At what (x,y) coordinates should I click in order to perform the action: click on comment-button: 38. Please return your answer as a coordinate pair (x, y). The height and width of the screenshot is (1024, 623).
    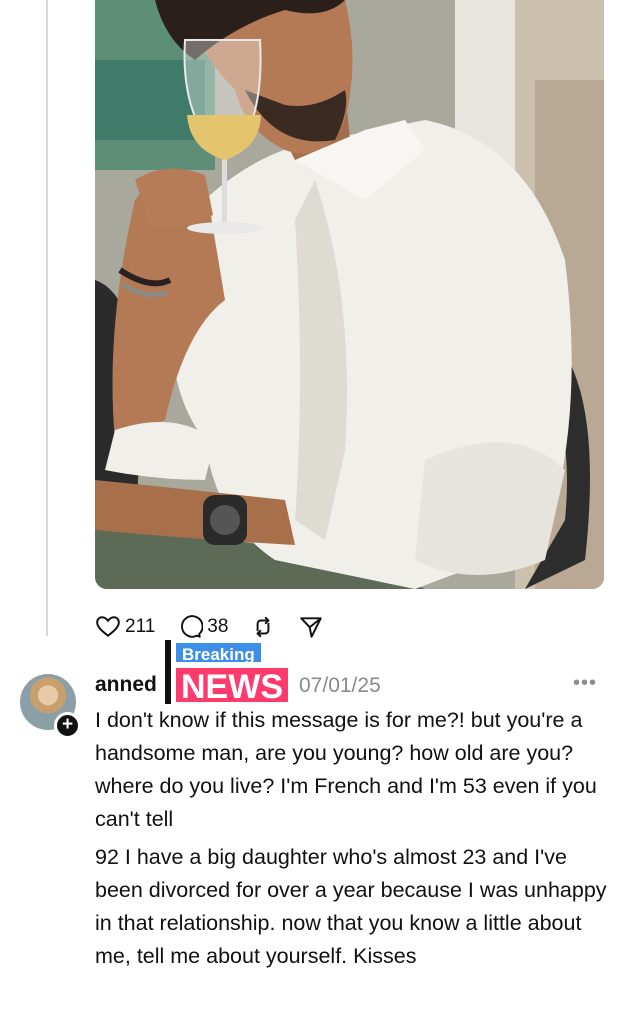
    Looking at the image, I should click on (202, 627).